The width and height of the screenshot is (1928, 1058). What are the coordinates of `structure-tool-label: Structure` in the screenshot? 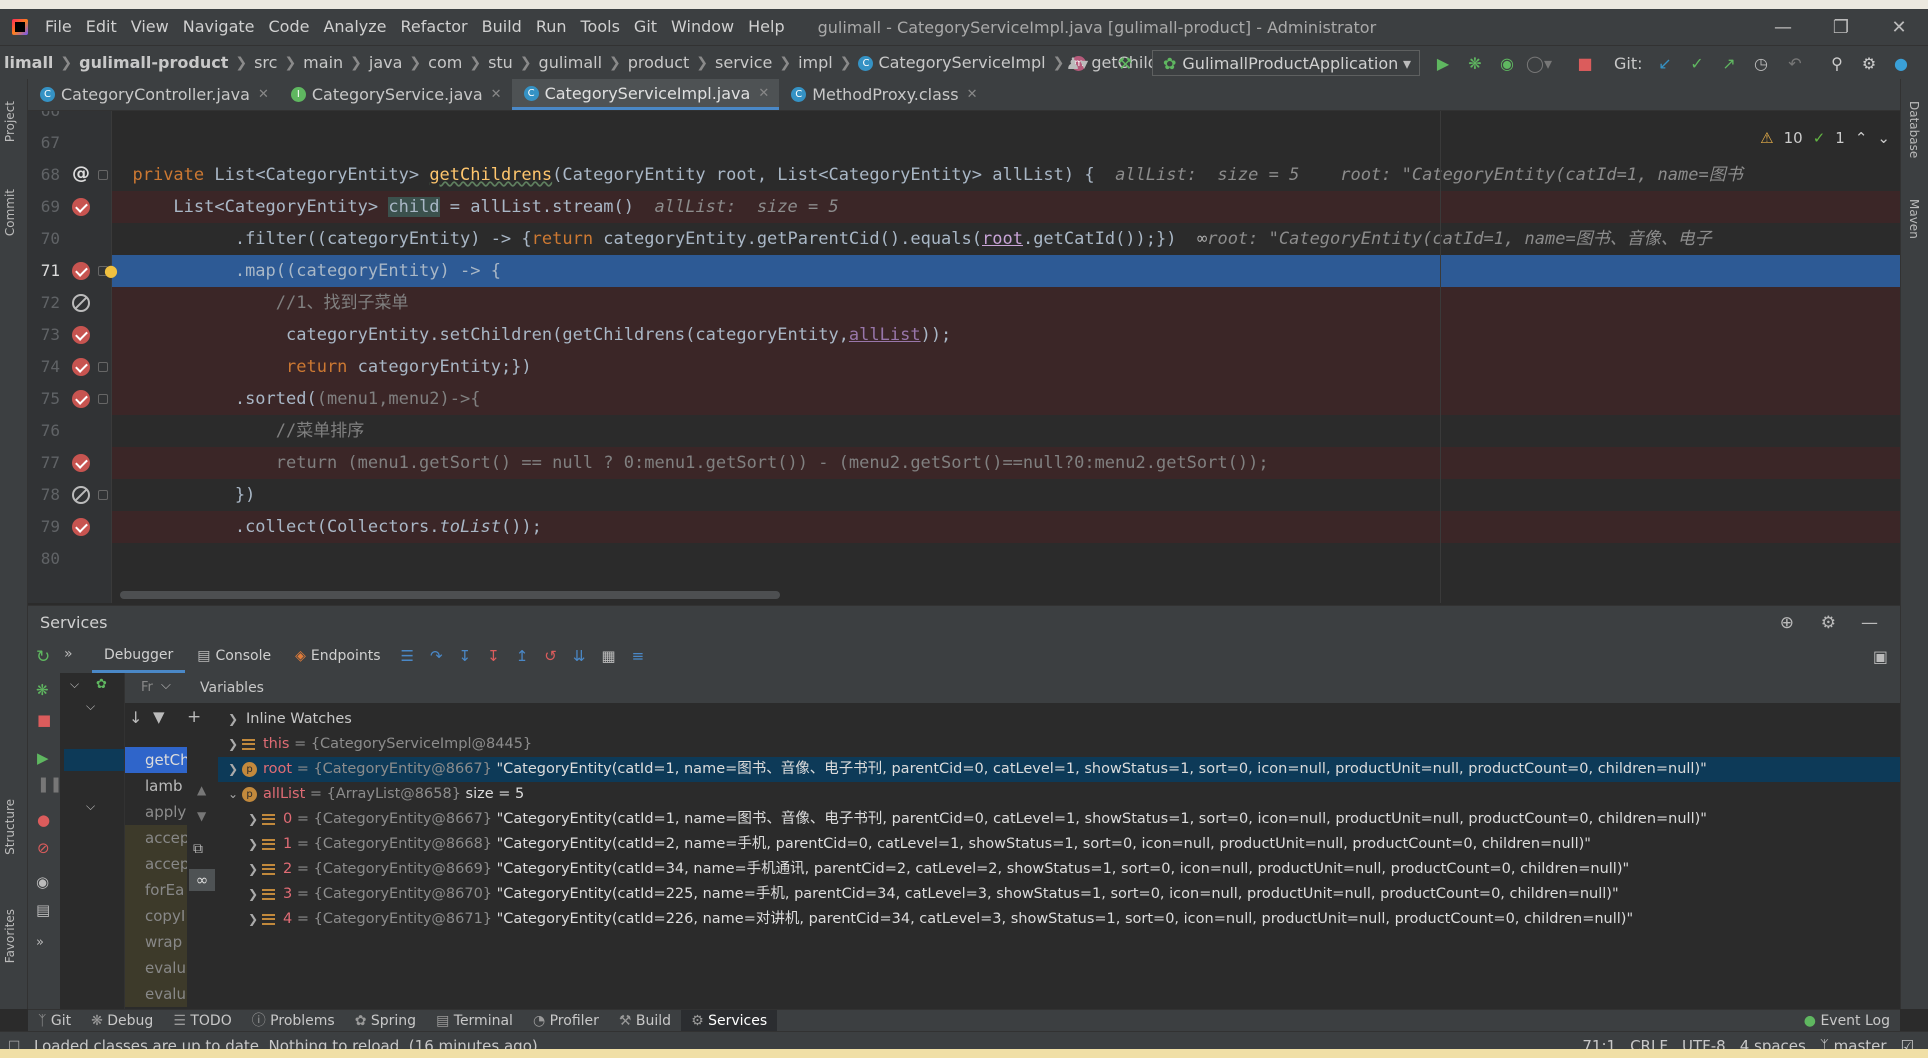 It's located at (10, 827).